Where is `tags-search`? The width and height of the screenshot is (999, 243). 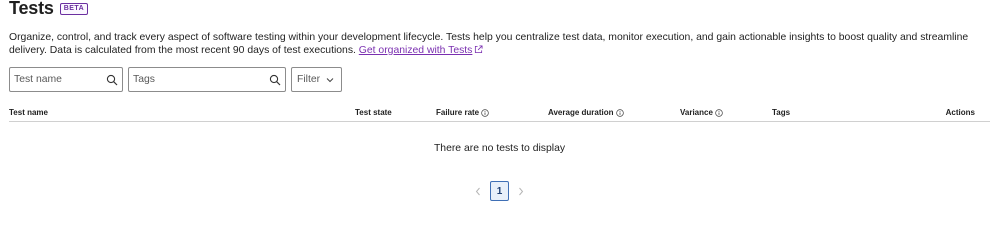
tags-search is located at coordinates (207, 79).